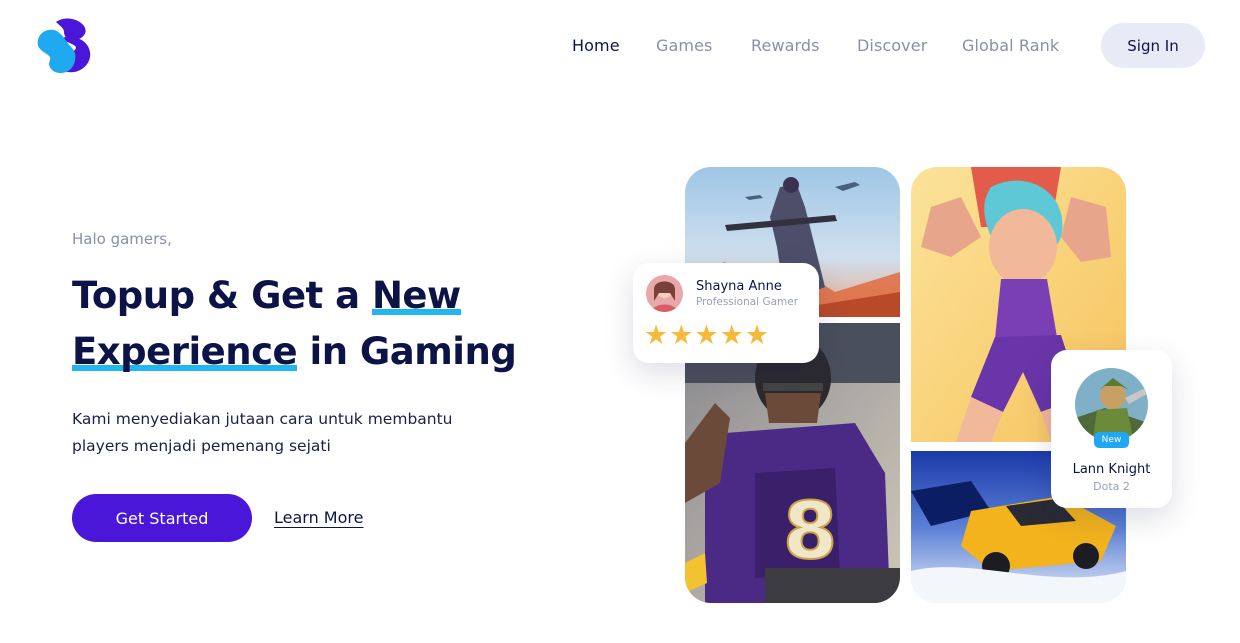  I want to click on gamer-name: Shayna Anne, so click(739, 286).